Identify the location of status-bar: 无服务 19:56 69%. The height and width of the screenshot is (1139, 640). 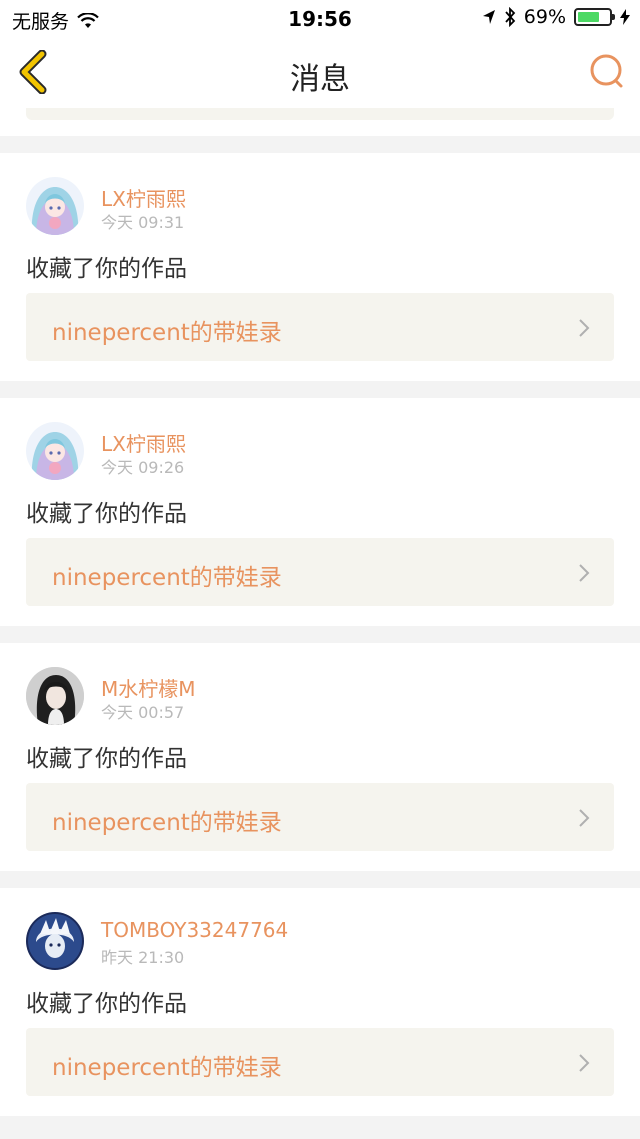
(320, 18).